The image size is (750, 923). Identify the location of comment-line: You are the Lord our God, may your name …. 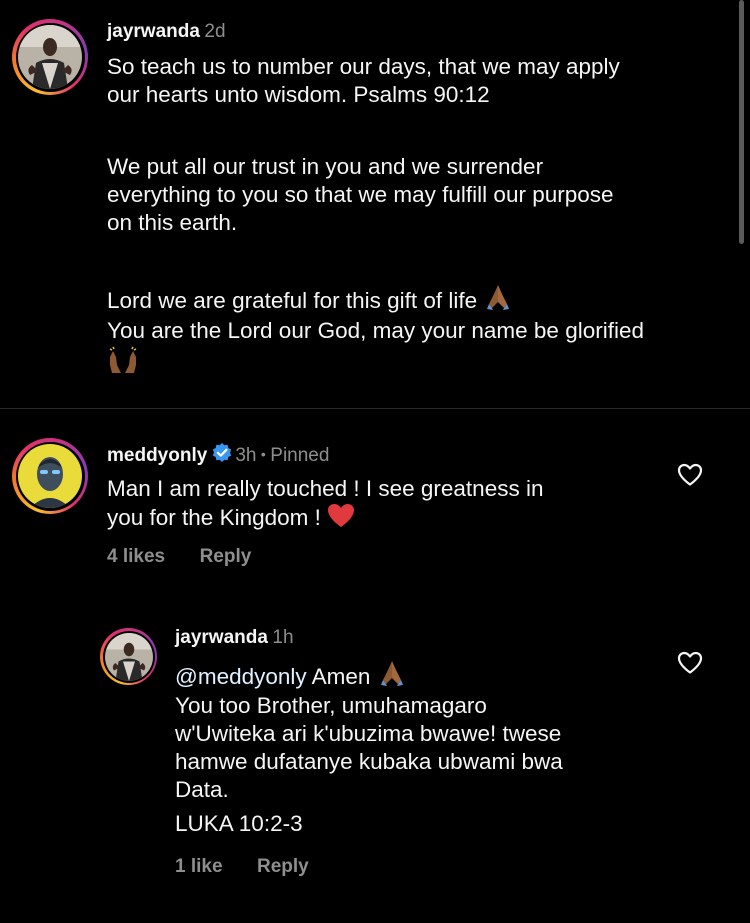
(375, 330).